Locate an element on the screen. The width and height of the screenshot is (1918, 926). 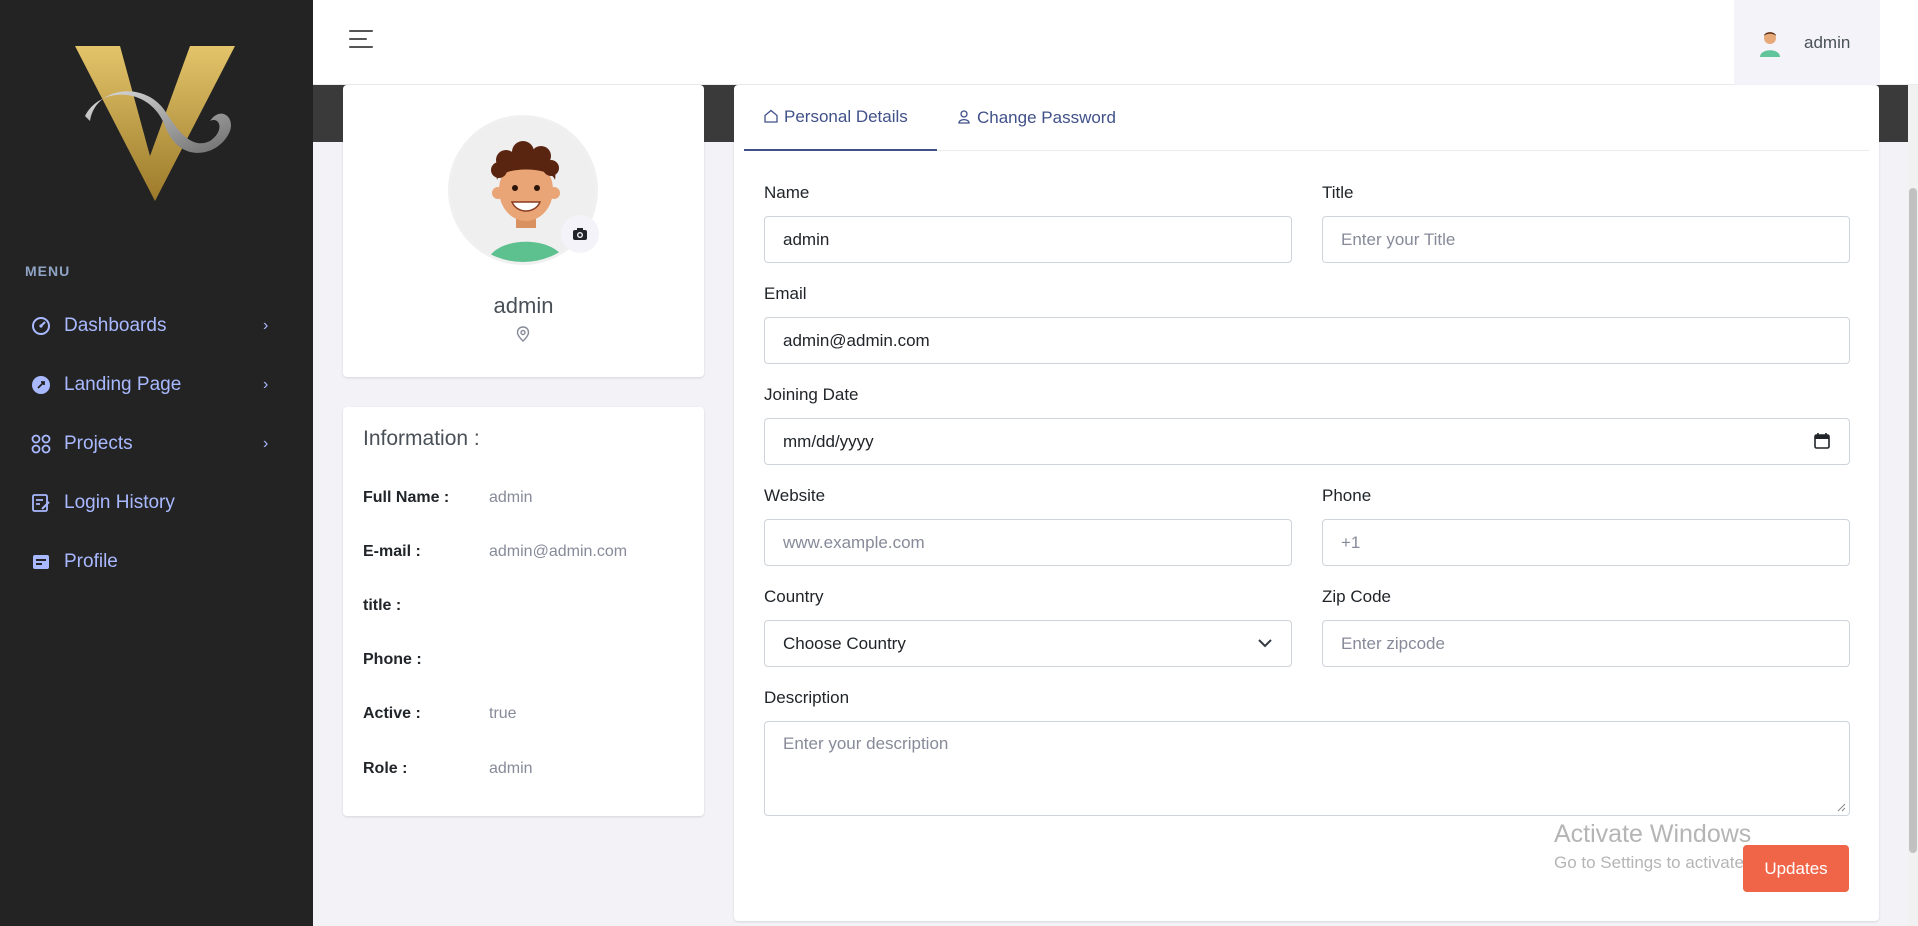
info-key: Phone : is located at coordinates (392, 659).